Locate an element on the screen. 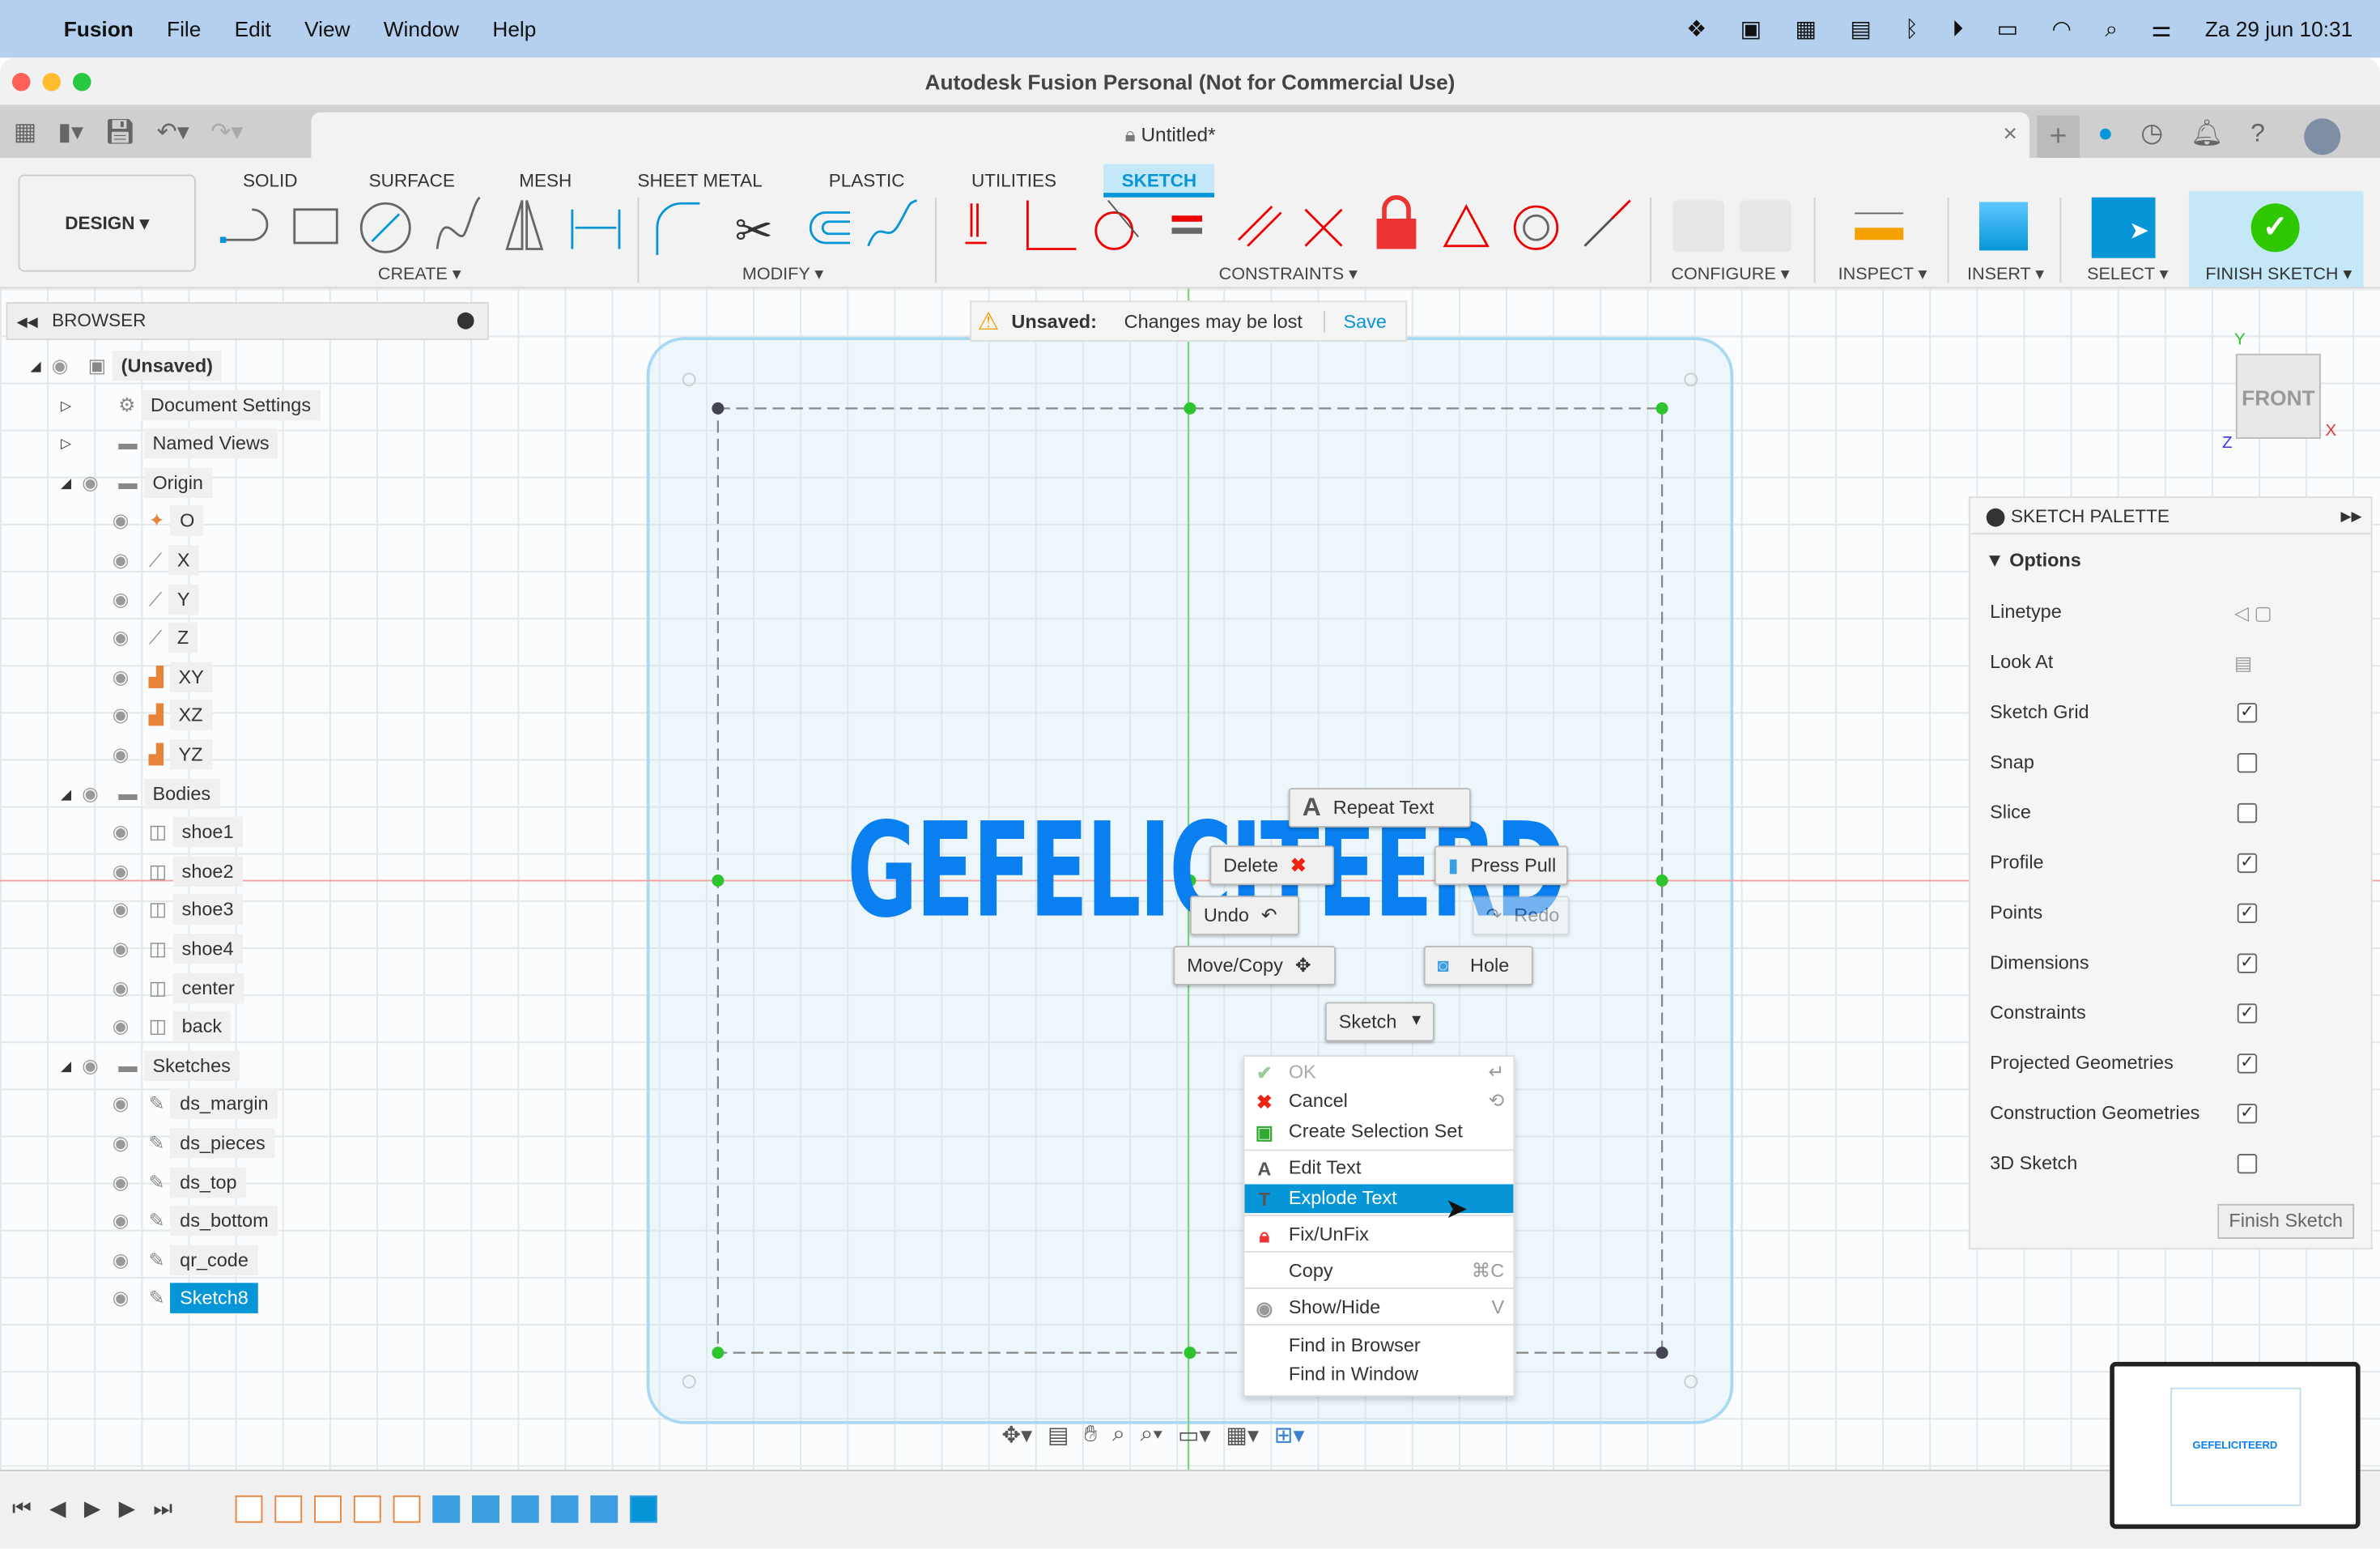 Image resolution: width=2380 pixels, height=1549 pixels. press-pull-button: ▮ Press Pull is located at coordinates (1501, 866).